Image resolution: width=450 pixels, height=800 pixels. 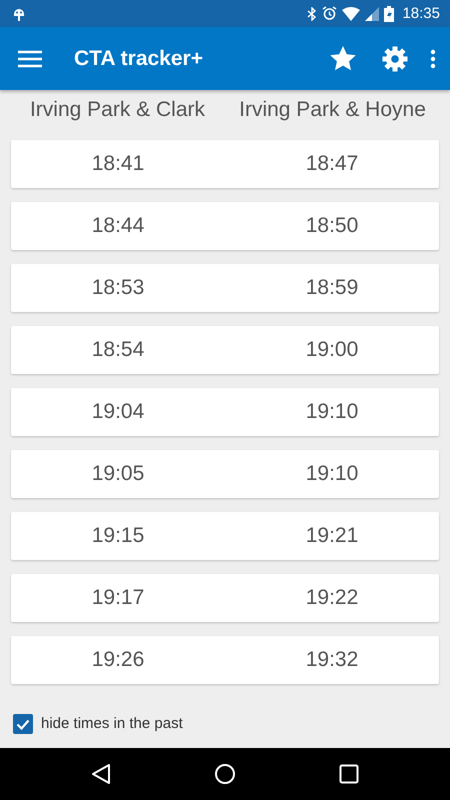 I want to click on departure-time: 19:05, so click(x=118, y=474).